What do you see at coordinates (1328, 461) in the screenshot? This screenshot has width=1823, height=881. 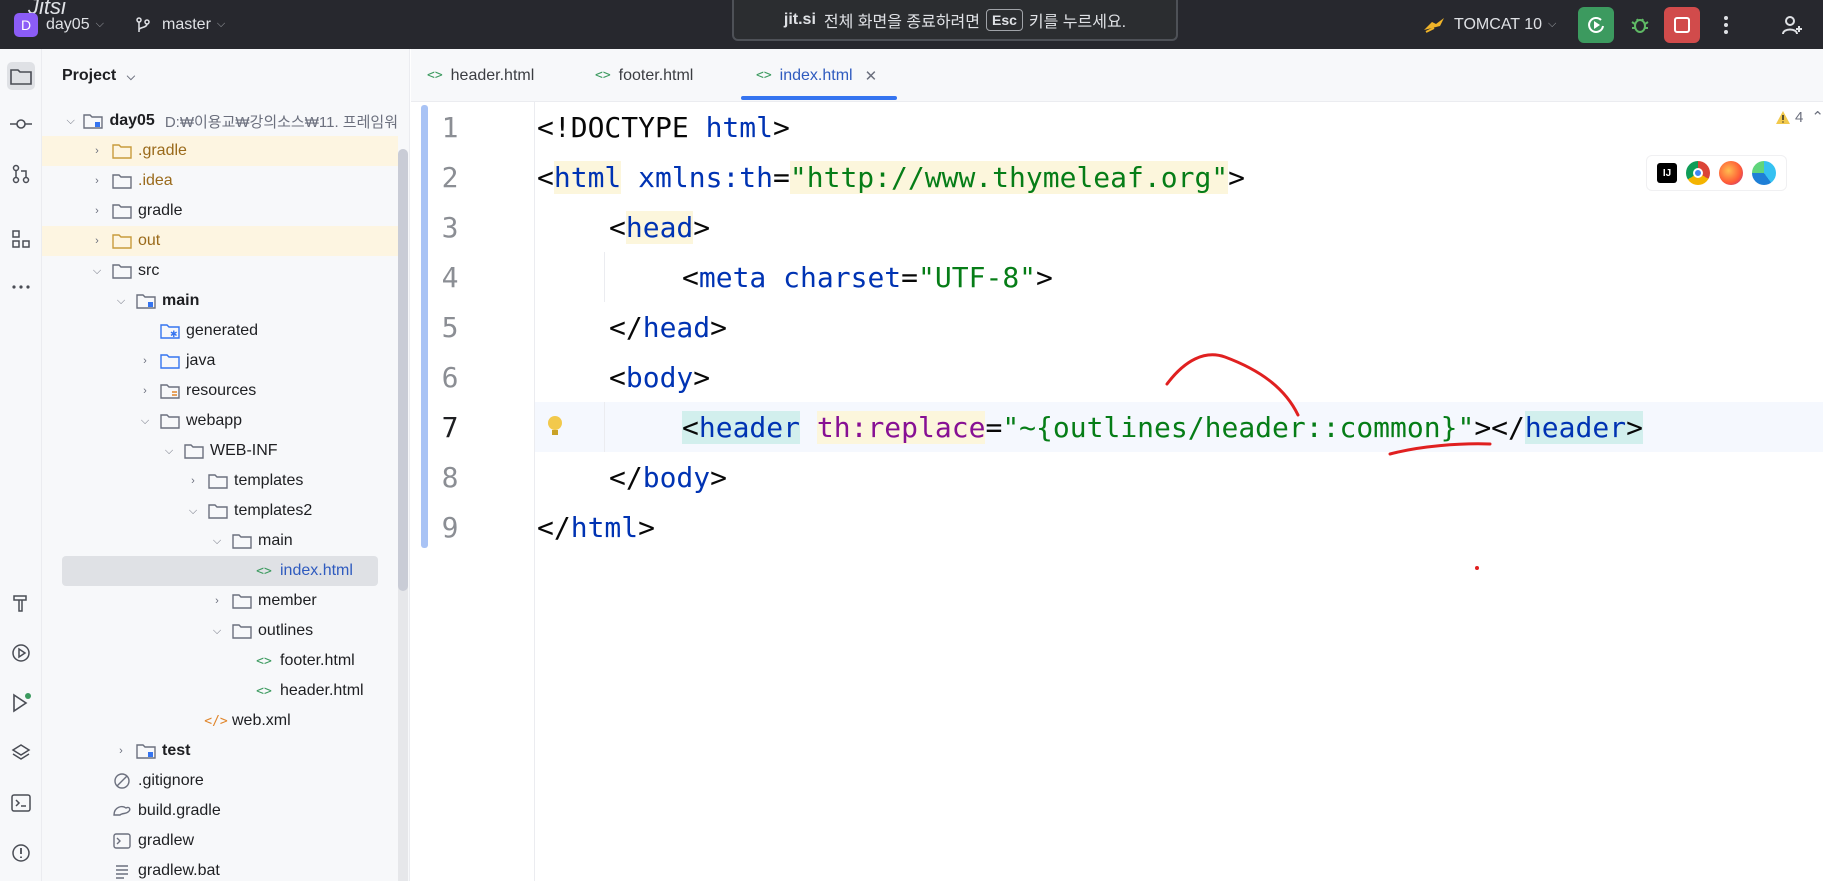 I see `pen-annotation` at bounding box center [1328, 461].